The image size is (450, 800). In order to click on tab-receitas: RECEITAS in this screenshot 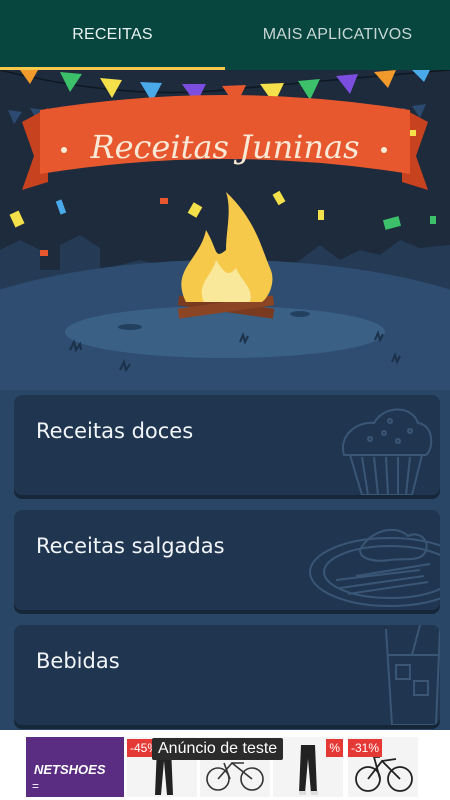, I will do `click(112, 35)`.